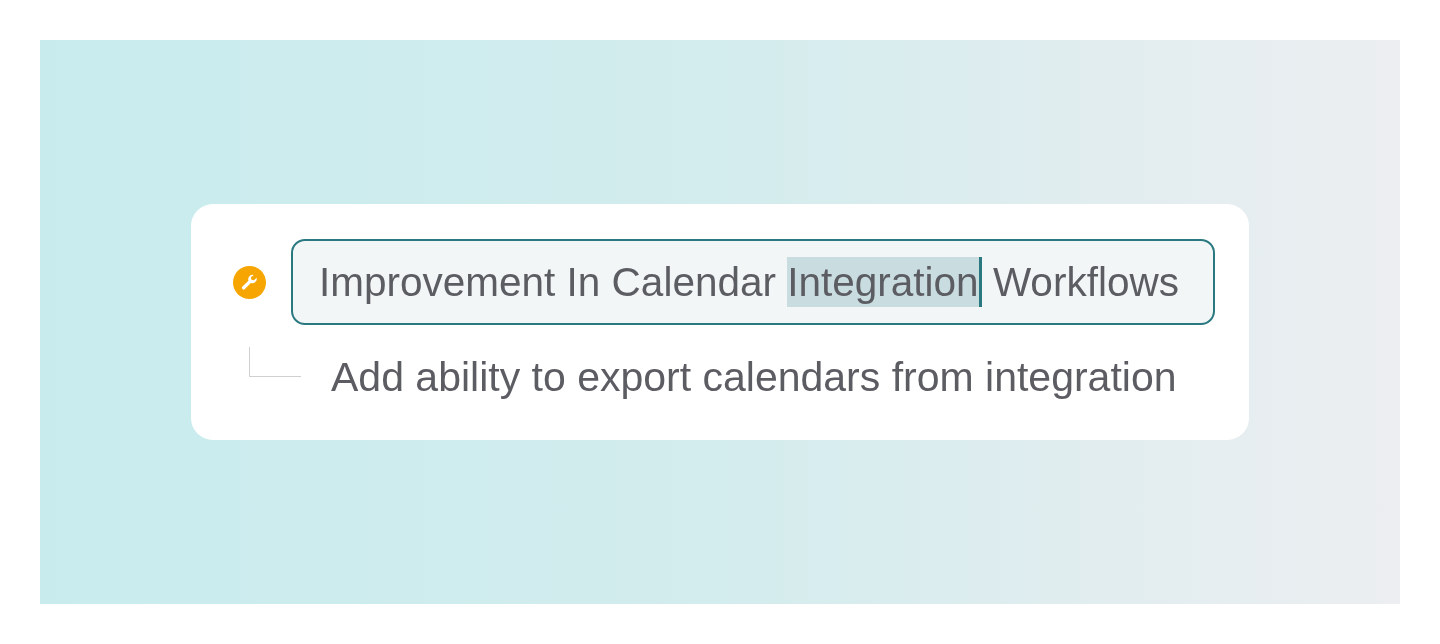 This screenshot has width=1440, height=644. I want to click on tree-connector, so click(275, 362).